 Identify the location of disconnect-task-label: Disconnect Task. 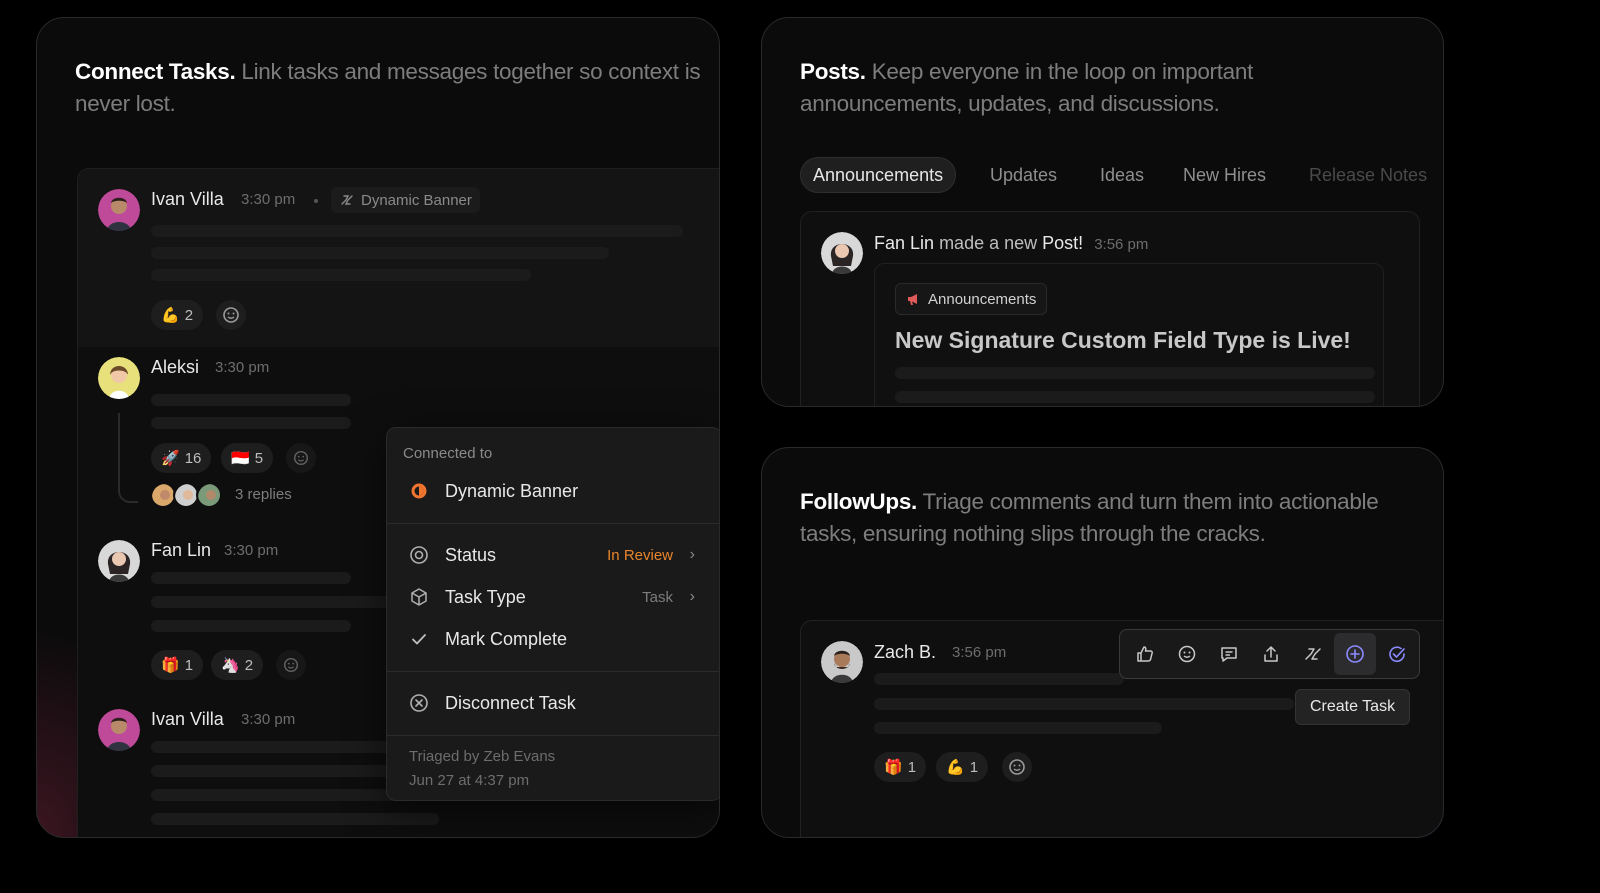
(510, 702).